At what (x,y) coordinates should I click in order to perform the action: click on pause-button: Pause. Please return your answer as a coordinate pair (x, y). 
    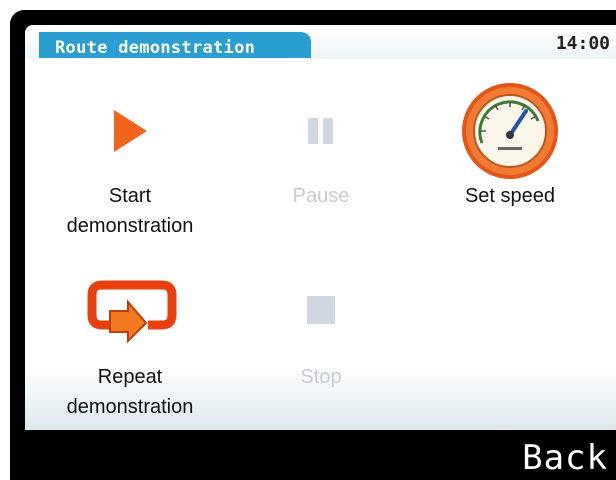
    Looking at the image, I should click on (321, 176).